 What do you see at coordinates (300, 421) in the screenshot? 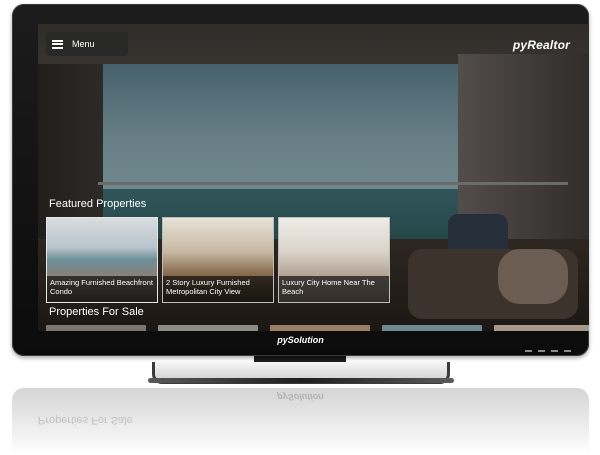
I see `tv-reflection: pySolution Properties For Sale` at bounding box center [300, 421].